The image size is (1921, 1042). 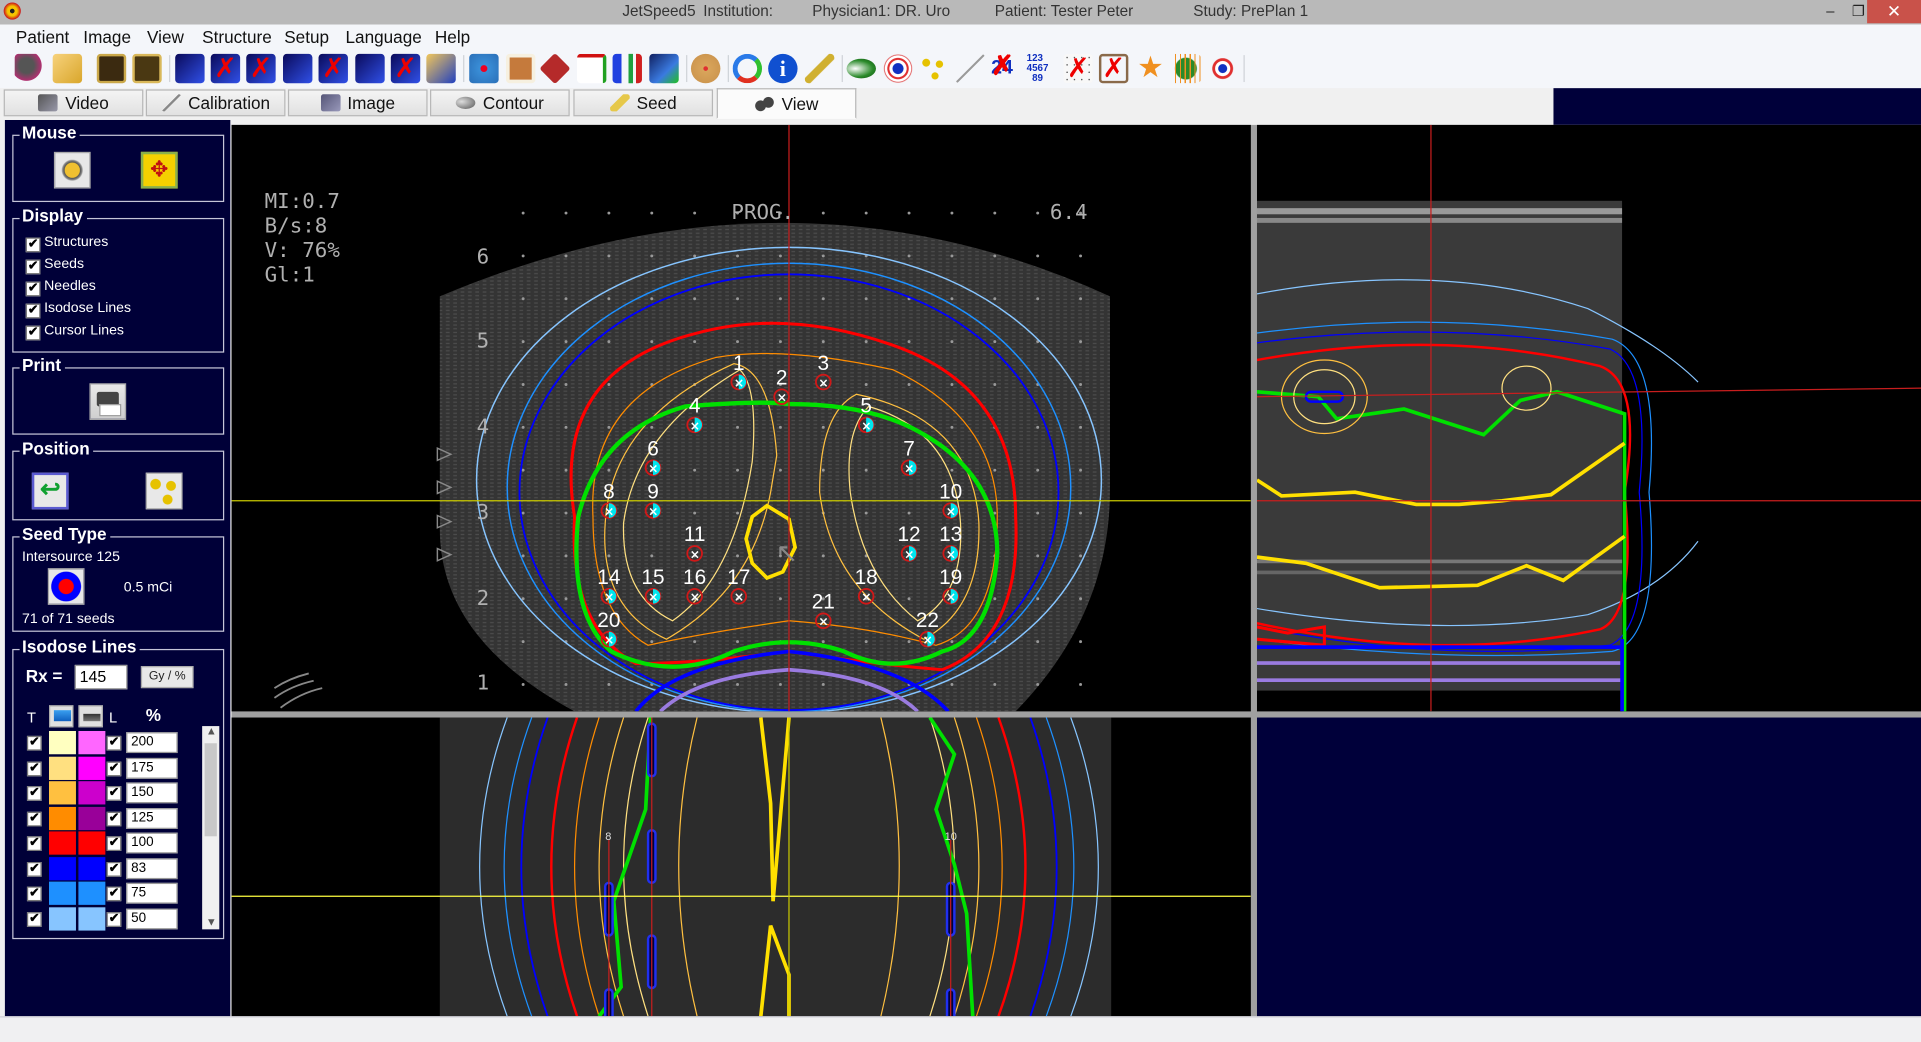 What do you see at coordinates (627, 68) in the screenshot?
I see `histogram-icon` at bounding box center [627, 68].